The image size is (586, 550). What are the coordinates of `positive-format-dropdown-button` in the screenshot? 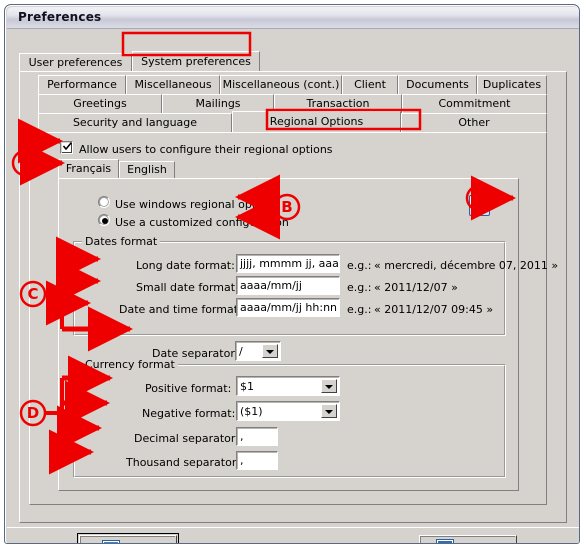 It's located at (329, 386).